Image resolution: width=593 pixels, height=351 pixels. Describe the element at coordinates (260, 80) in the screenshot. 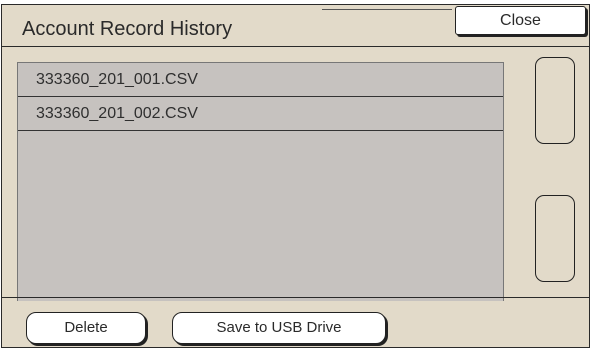

I see `file-list-item: 333360_201_001.CSV` at that location.